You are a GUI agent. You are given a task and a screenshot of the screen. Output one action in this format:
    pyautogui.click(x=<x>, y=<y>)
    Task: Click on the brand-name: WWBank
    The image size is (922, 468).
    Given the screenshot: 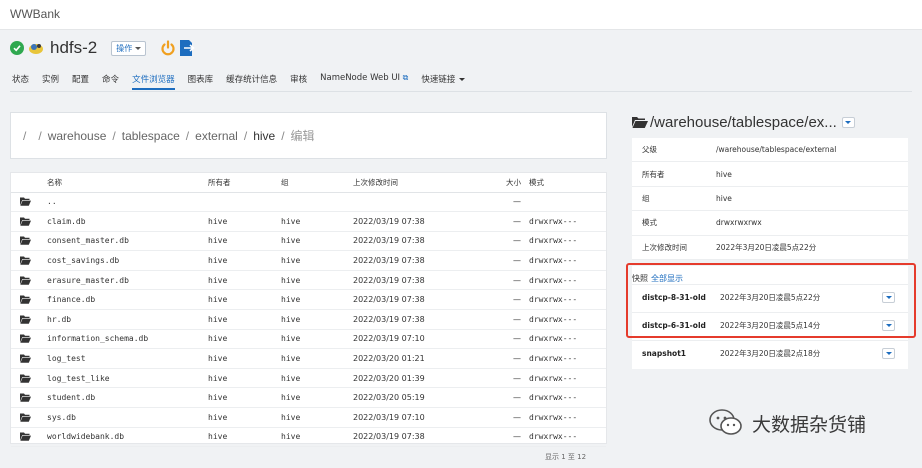 What is the action you would take?
    pyautogui.click(x=35, y=14)
    